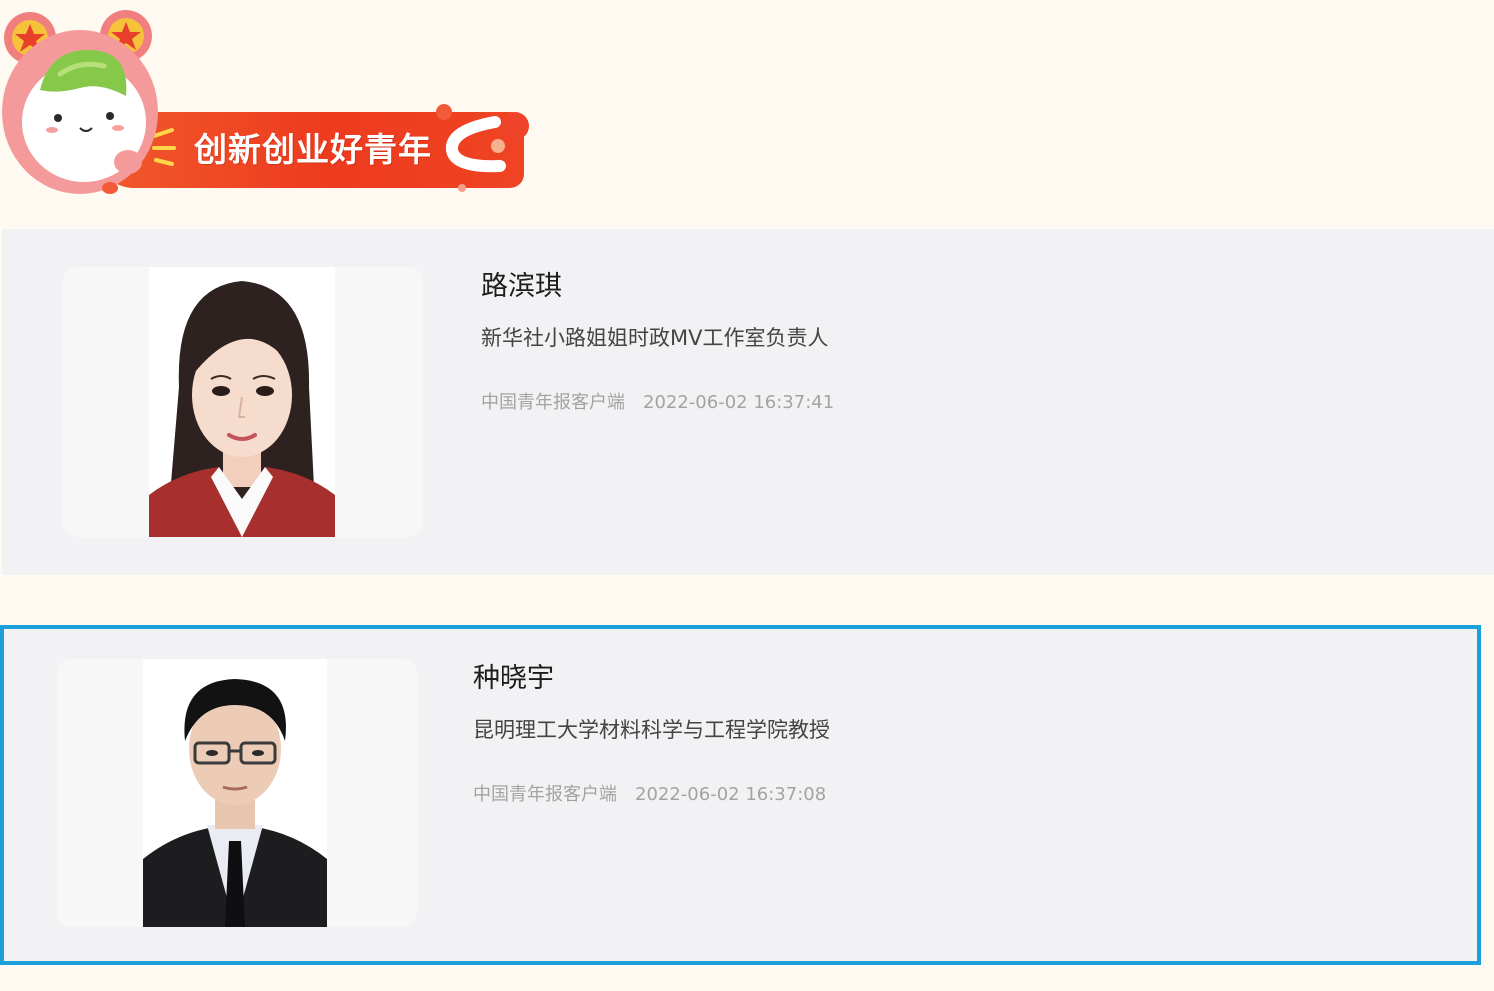 Image resolution: width=1494 pixels, height=991 pixels. I want to click on article-subtitle: 新华社小路姐姐时政MV工作室负责人, so click(655, 338).